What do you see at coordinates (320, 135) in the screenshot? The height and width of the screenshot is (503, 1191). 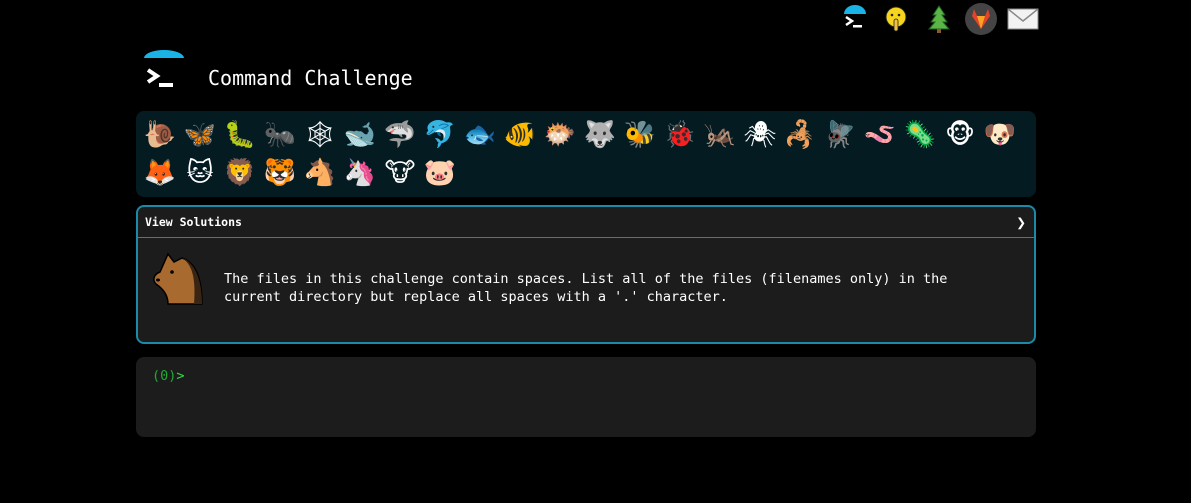 I see `spider-web-icon: 🕸` at bounding box center [320, 135].